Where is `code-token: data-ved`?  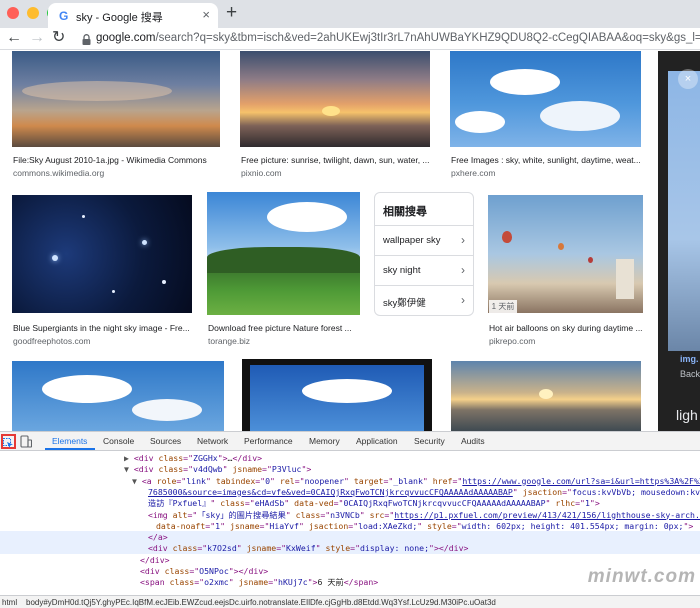 code-token: data-ved is located at coordinates (314, 503).